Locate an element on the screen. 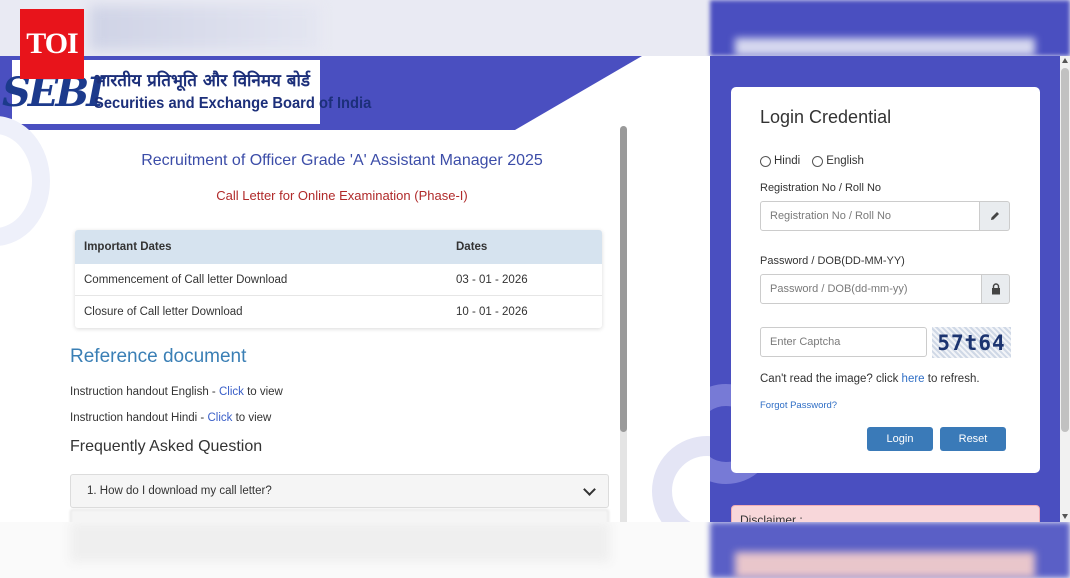 The image size is (1070, 578). disclaimer-box: Disclaimer : is located at coordinates (885, 513).